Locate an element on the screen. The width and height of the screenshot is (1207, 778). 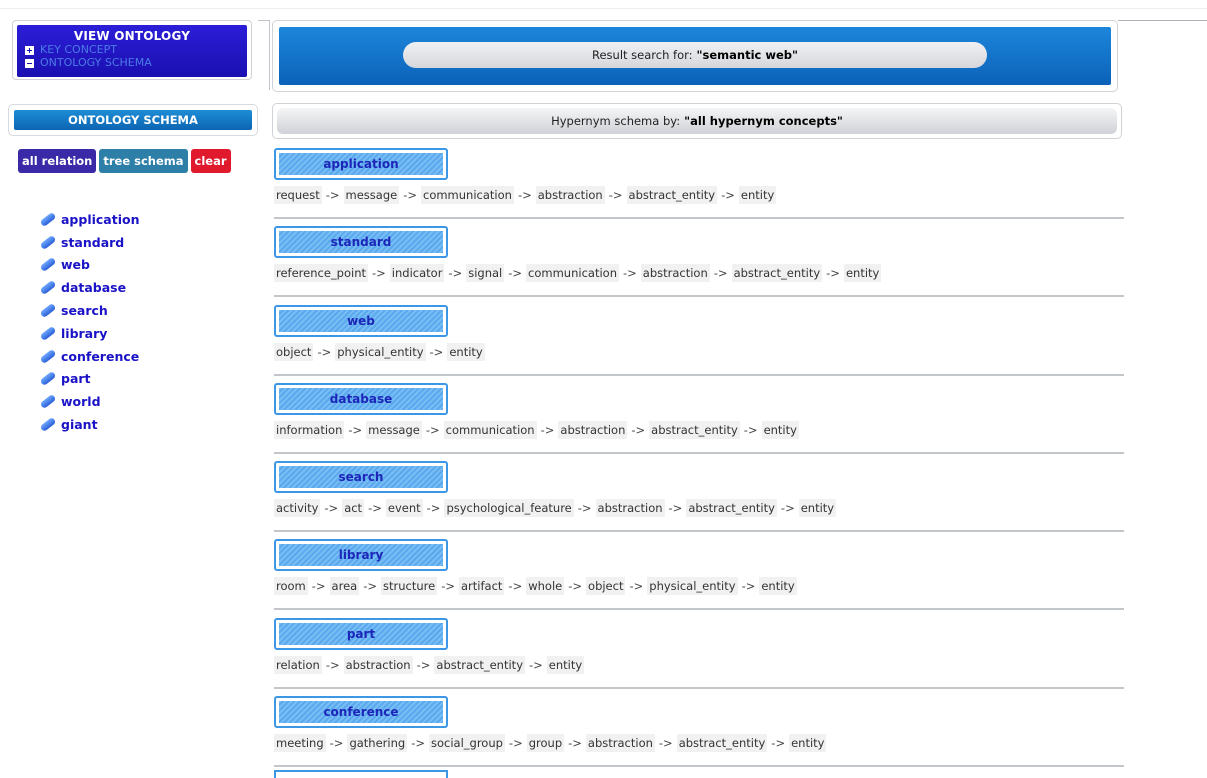
hypernym-node: signal is located at coordinates (485, 273).